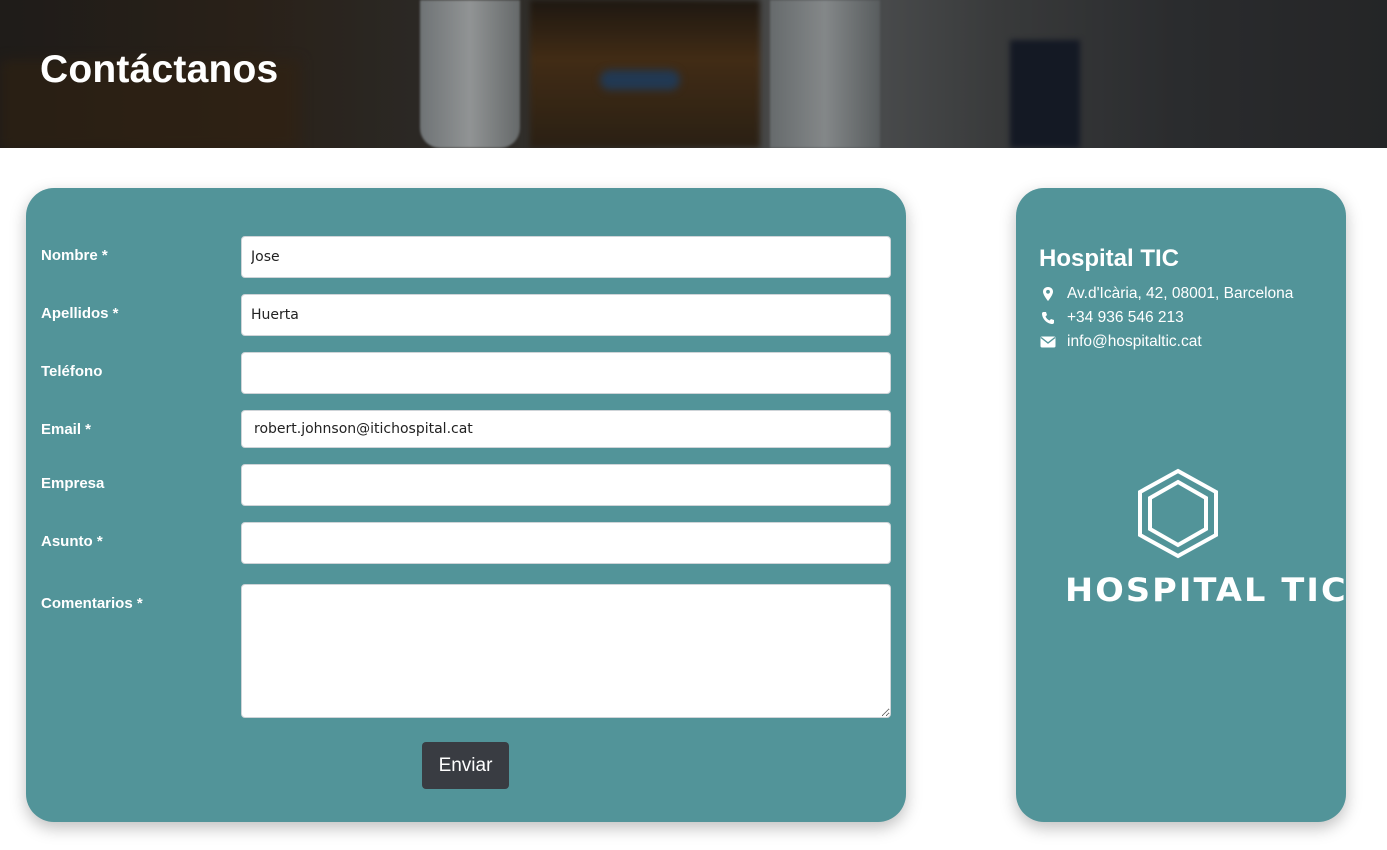 The height and width of the screenshot is (850, 1387). Describe the element at coordinates (465, 765) in the screenshot. I see `enviar-button: Enviar` at that location.